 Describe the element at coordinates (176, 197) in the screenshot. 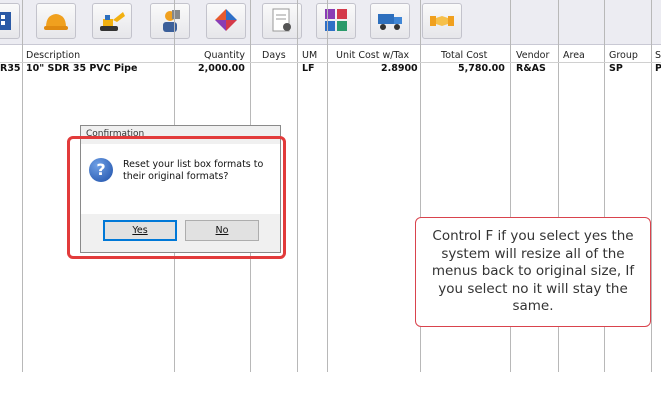

I see `highlight-frame` at that location.